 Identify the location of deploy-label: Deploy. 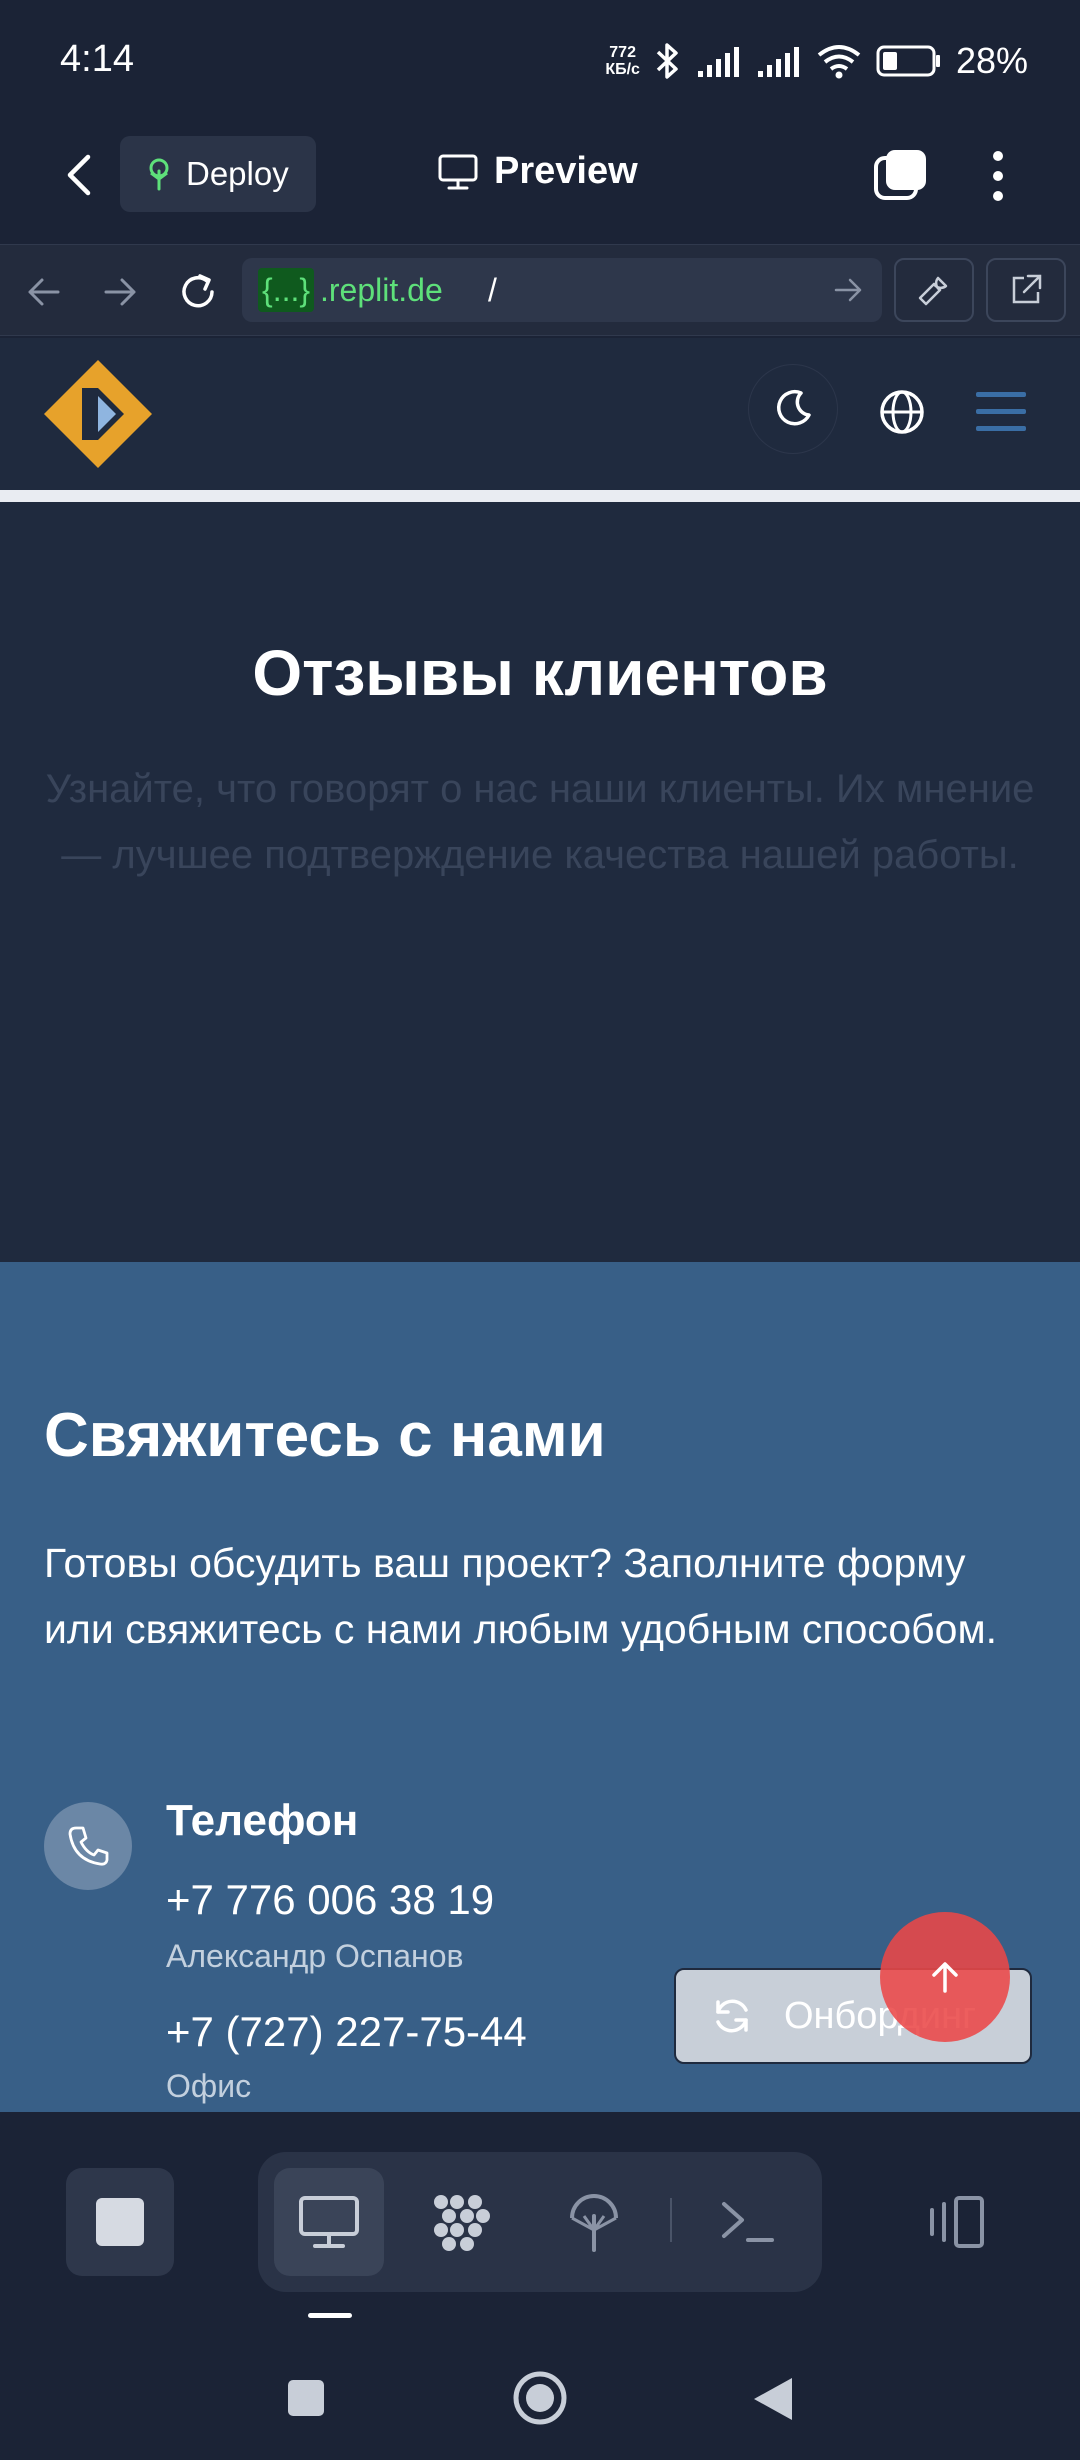
(237, 173).